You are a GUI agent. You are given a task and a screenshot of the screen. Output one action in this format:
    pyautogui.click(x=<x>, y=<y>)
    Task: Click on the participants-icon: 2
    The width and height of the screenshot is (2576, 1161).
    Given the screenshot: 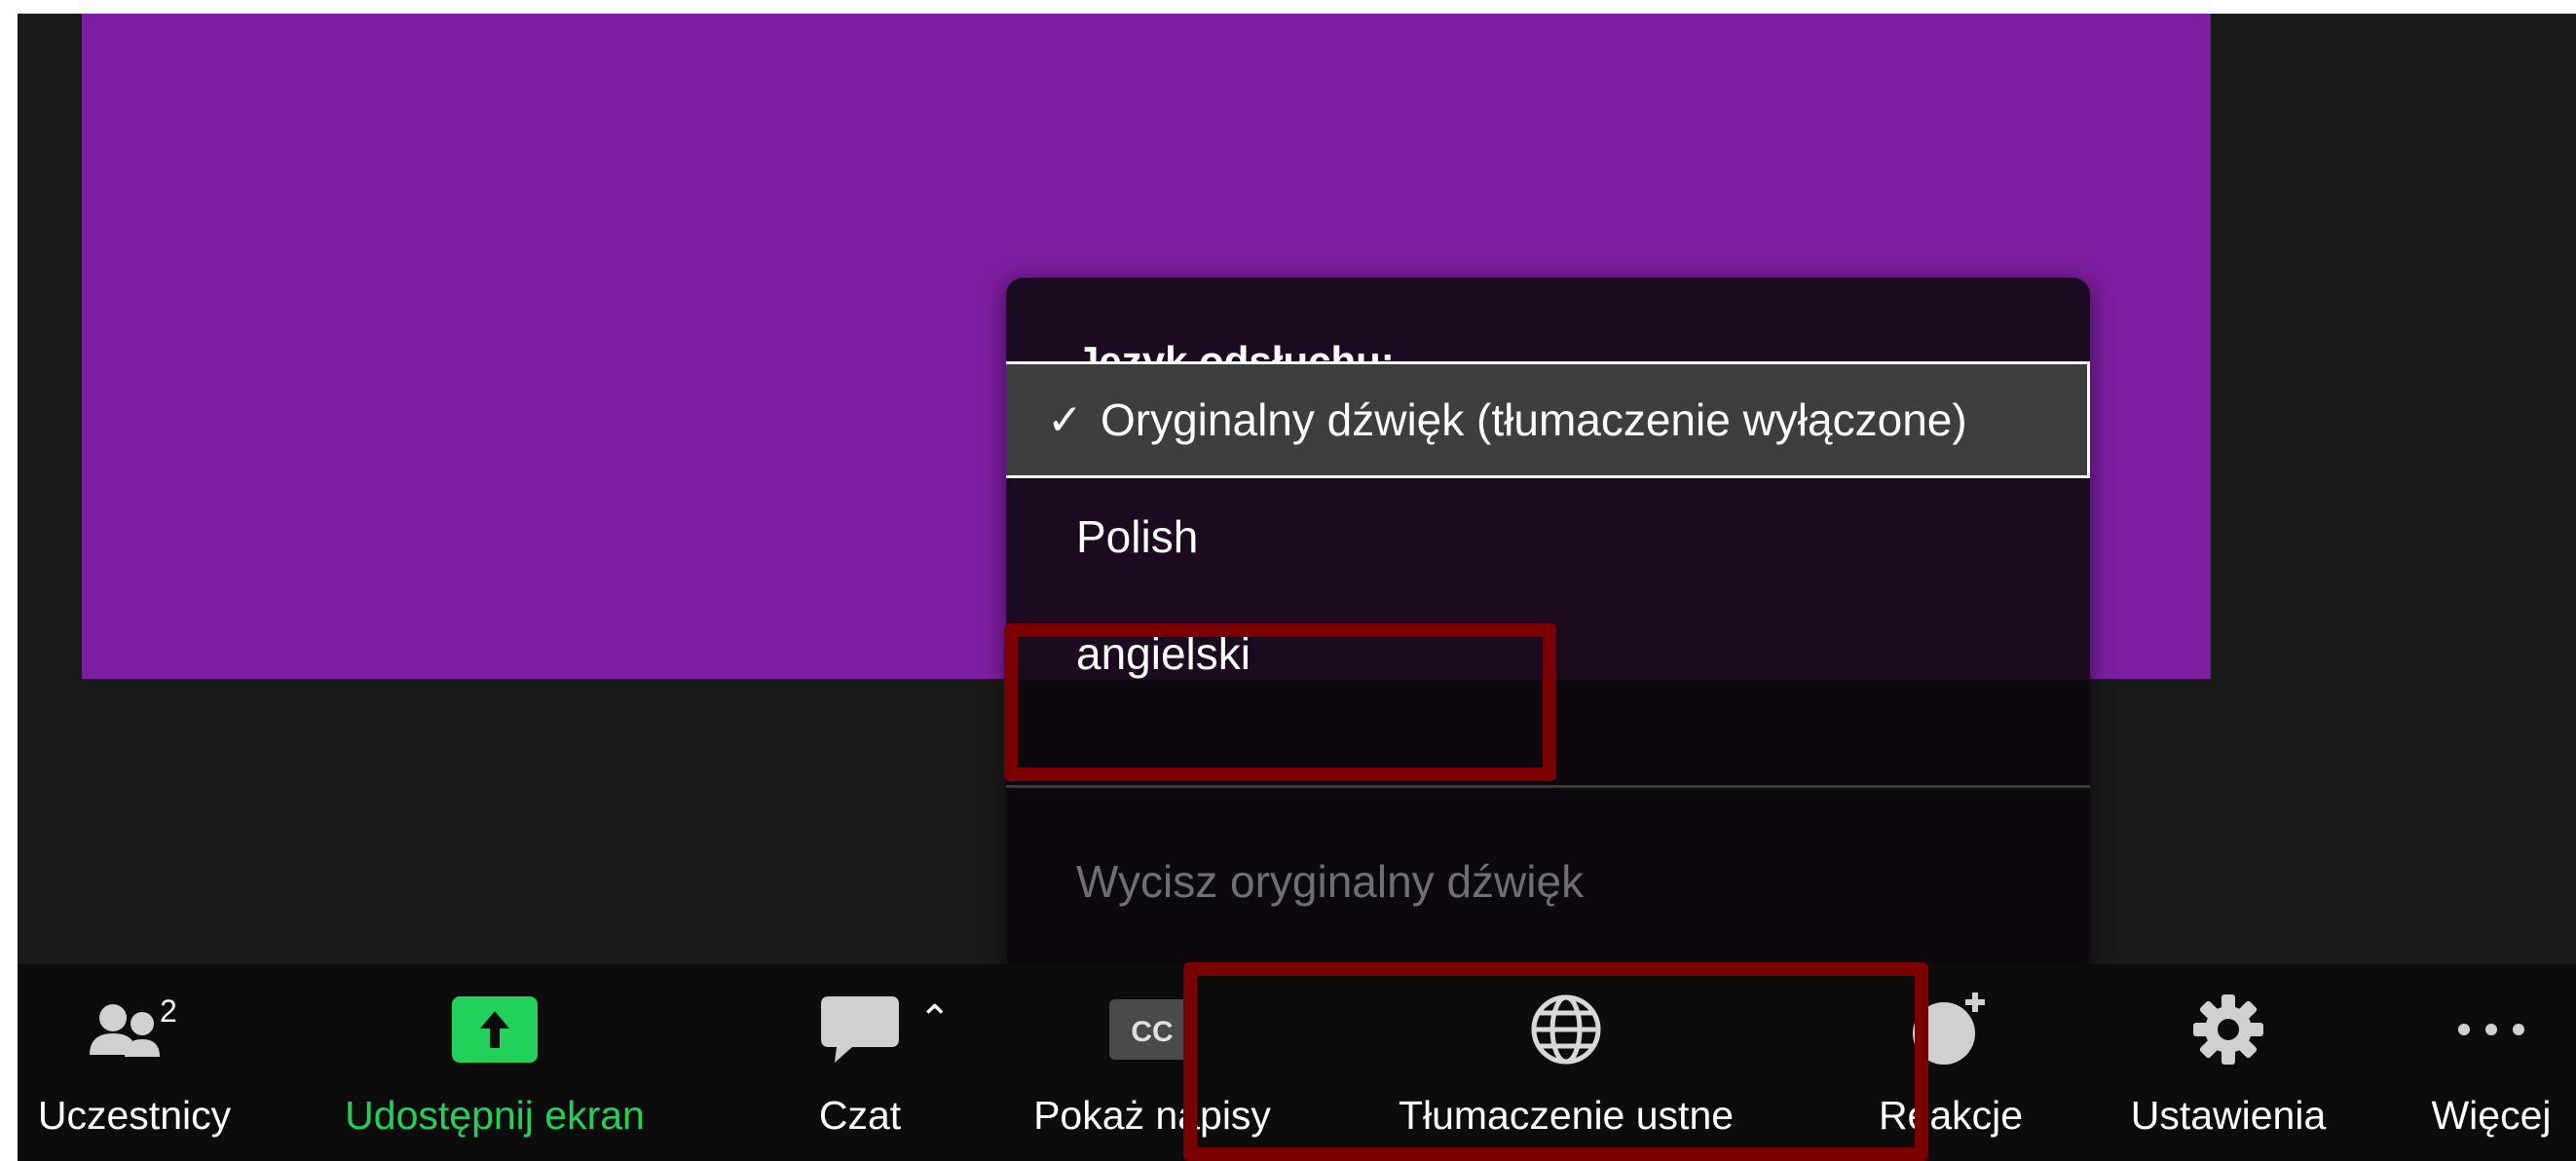 What is the action you would take?
    pyautogui.click(x=134, y=1030)
    